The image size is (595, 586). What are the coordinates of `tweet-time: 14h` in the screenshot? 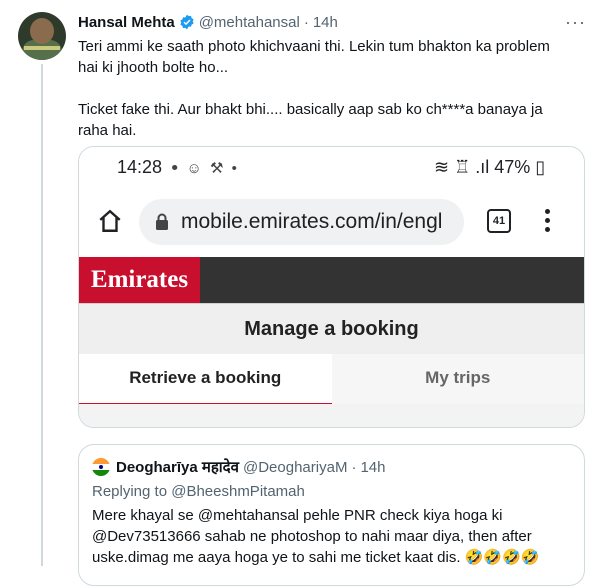 It's located at (325, 22).